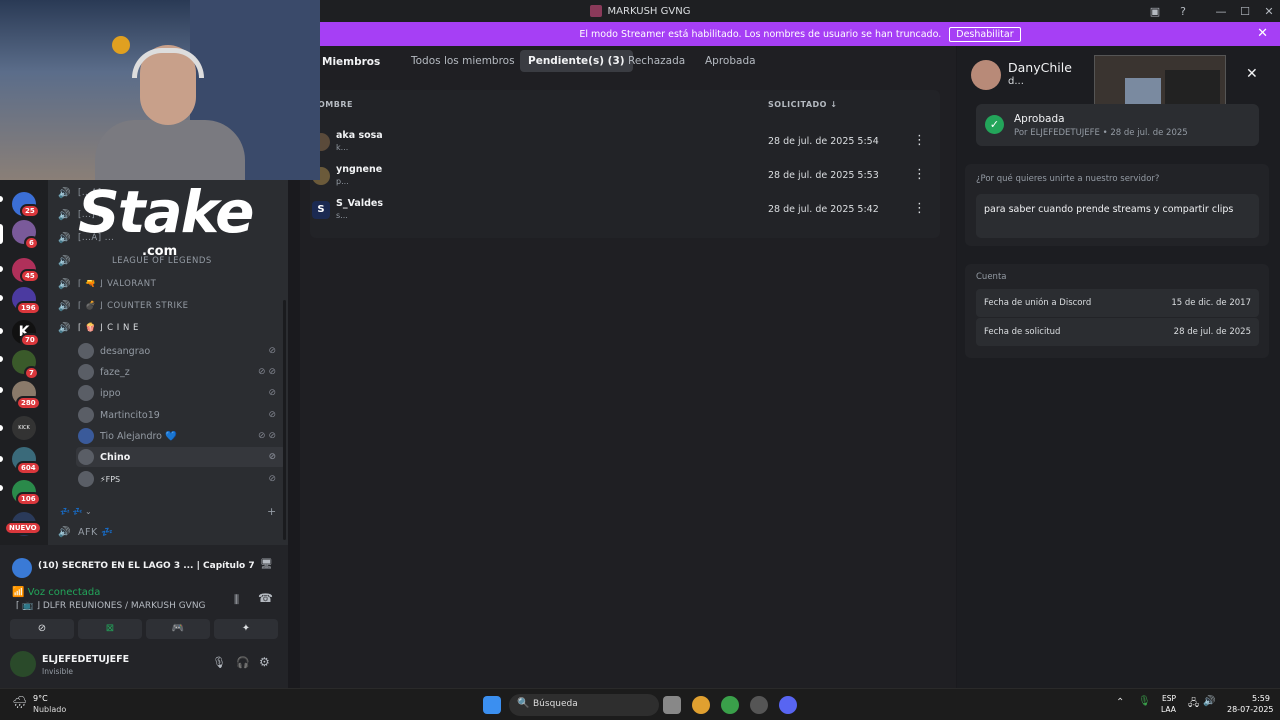 The image size is (1280, 720). What do you see at coordinates (181, 372) in the screenshot?
I see `voice-user: faze_z ⊘ ⊘` at bounding box center [181, 372].